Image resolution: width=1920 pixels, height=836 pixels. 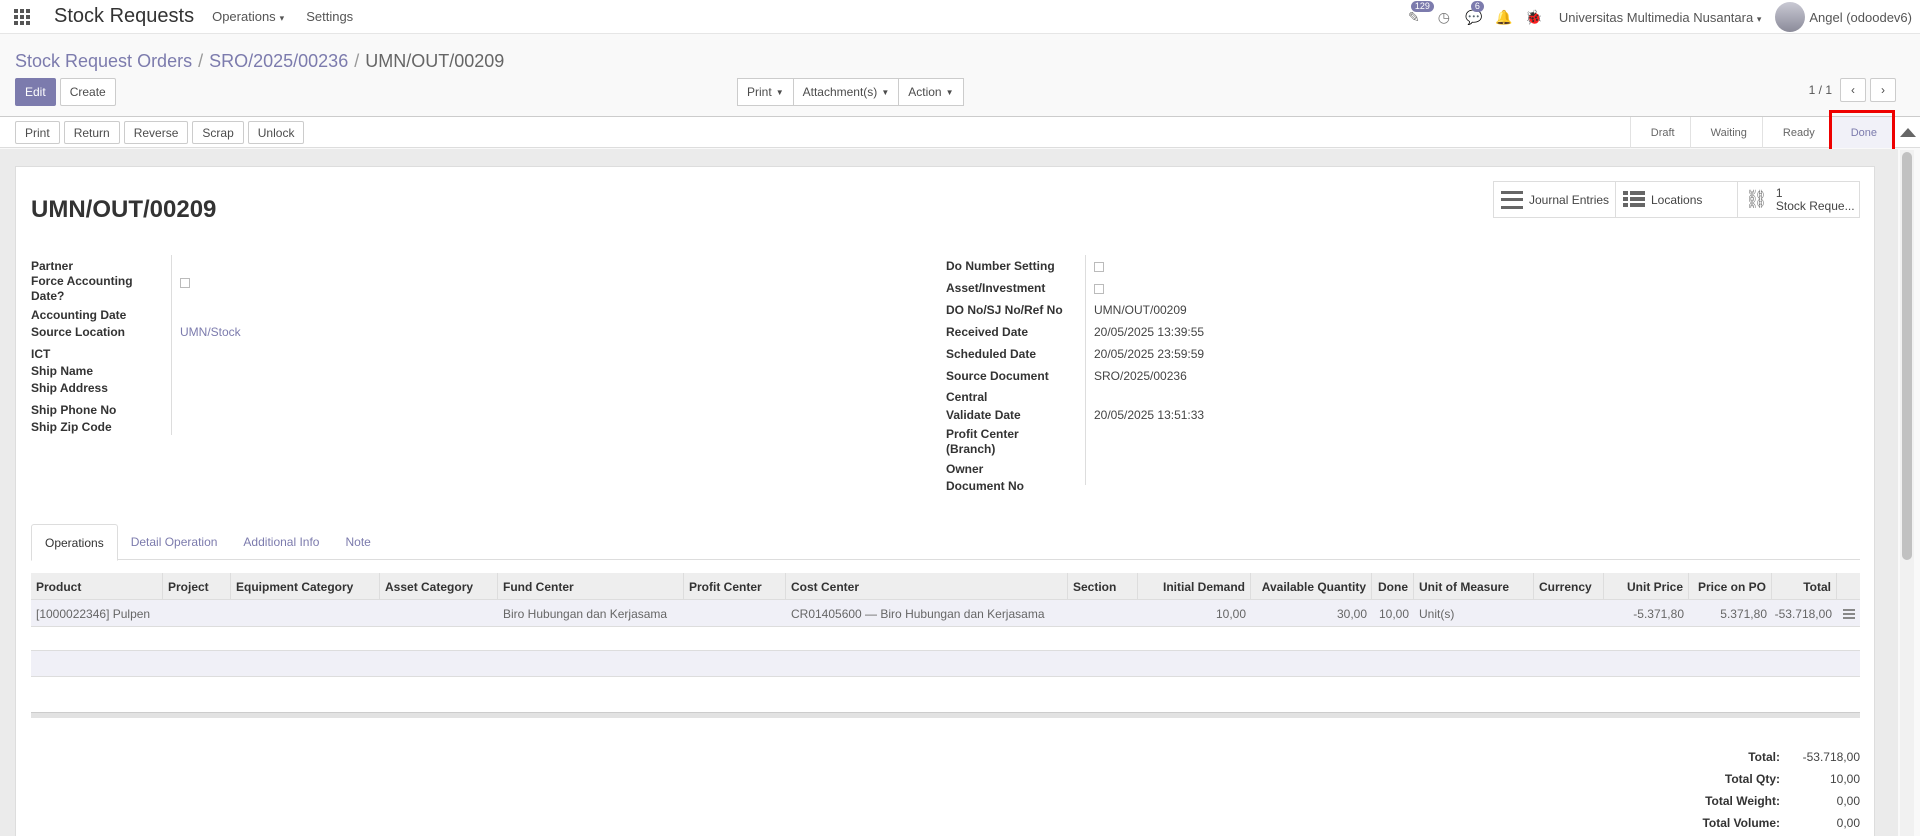 What do you see at coordinates (22, 17) in the screenshot?
I see `apps-menu-icon` at bounding box center [22, 17].